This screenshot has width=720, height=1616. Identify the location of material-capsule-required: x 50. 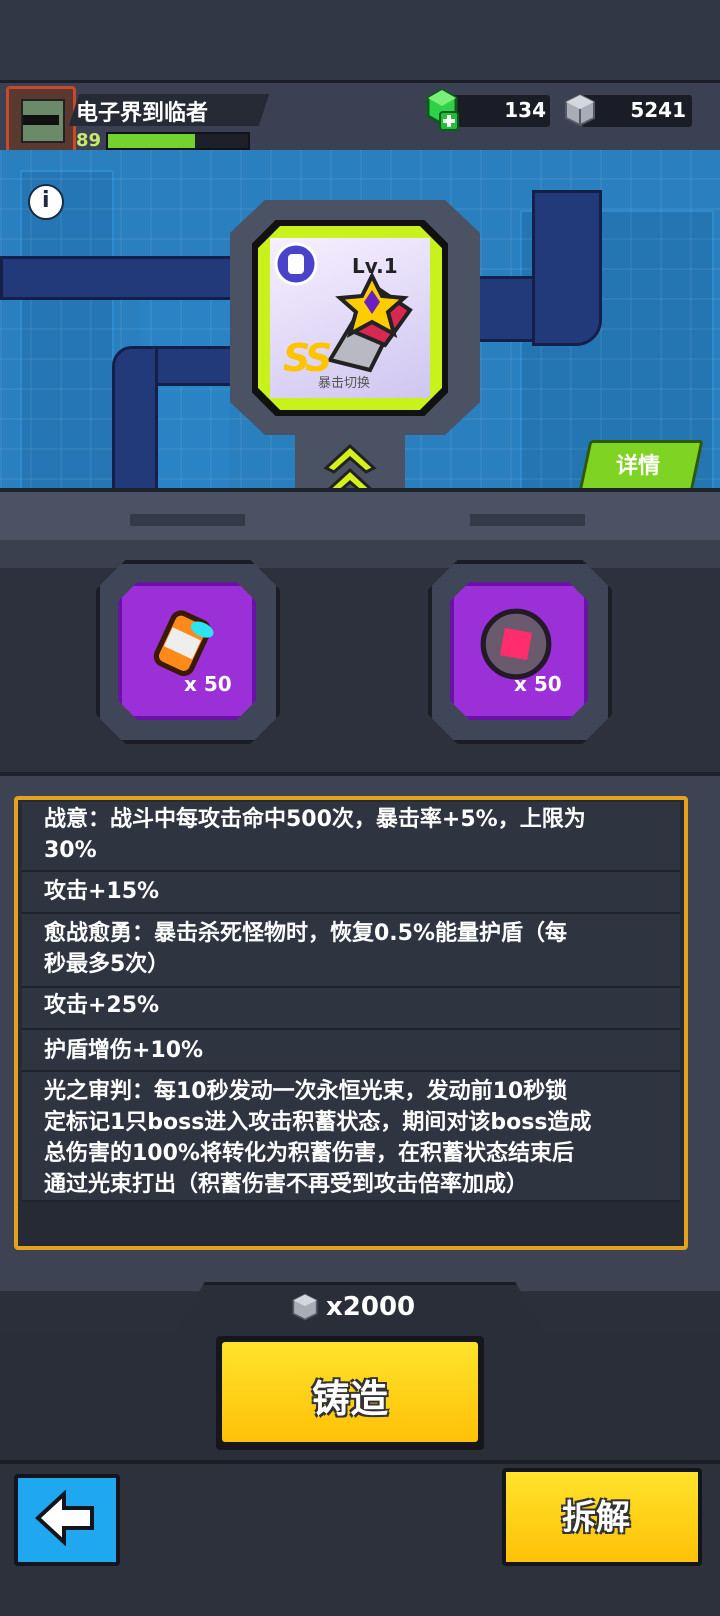
(208, 684).